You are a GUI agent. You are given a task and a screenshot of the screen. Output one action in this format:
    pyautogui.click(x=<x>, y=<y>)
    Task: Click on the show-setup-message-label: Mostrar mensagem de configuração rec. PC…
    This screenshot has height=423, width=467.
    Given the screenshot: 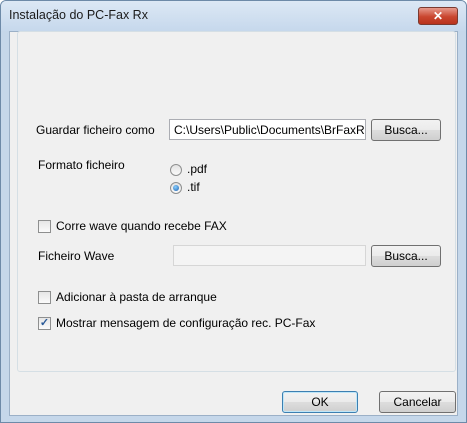 What is the action you would take?
    pyautogui.click(x=185, y=323)
    